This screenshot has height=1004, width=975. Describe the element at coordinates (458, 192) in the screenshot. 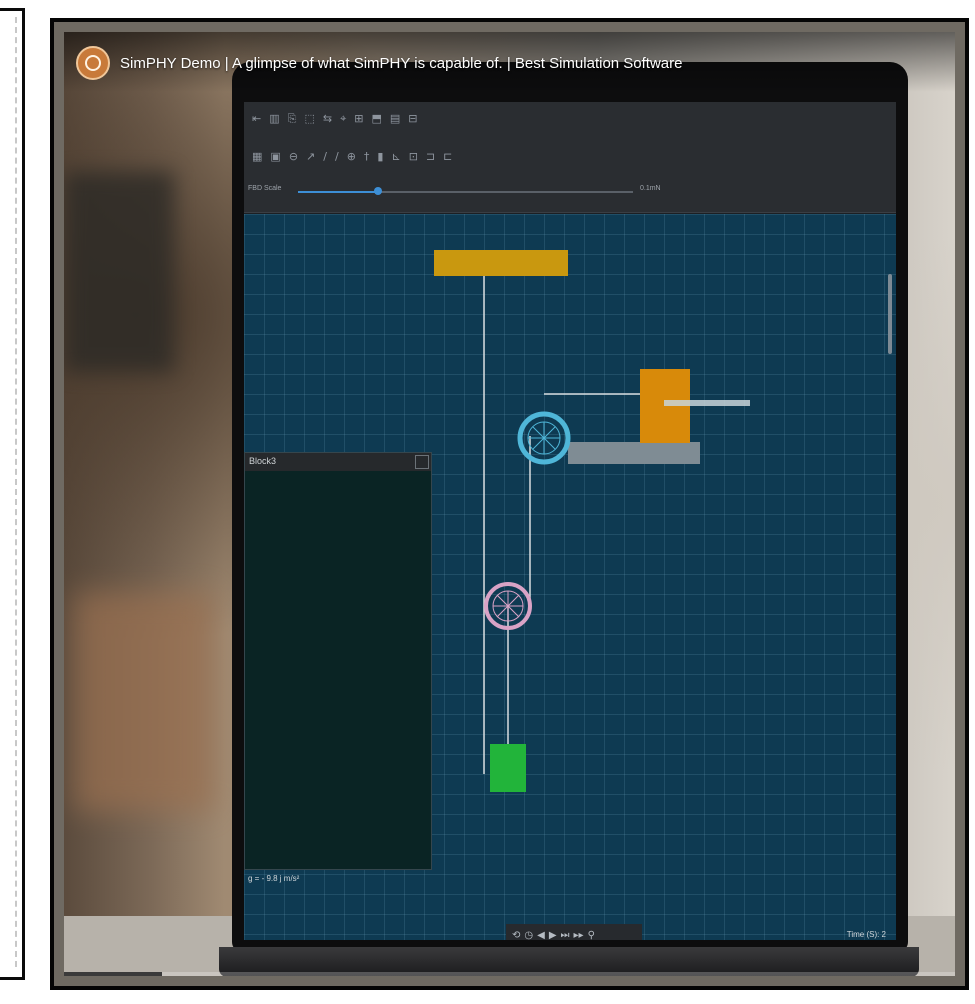

I see `fbd-scale-slider: FBD Scale 0.1mN` at that location.